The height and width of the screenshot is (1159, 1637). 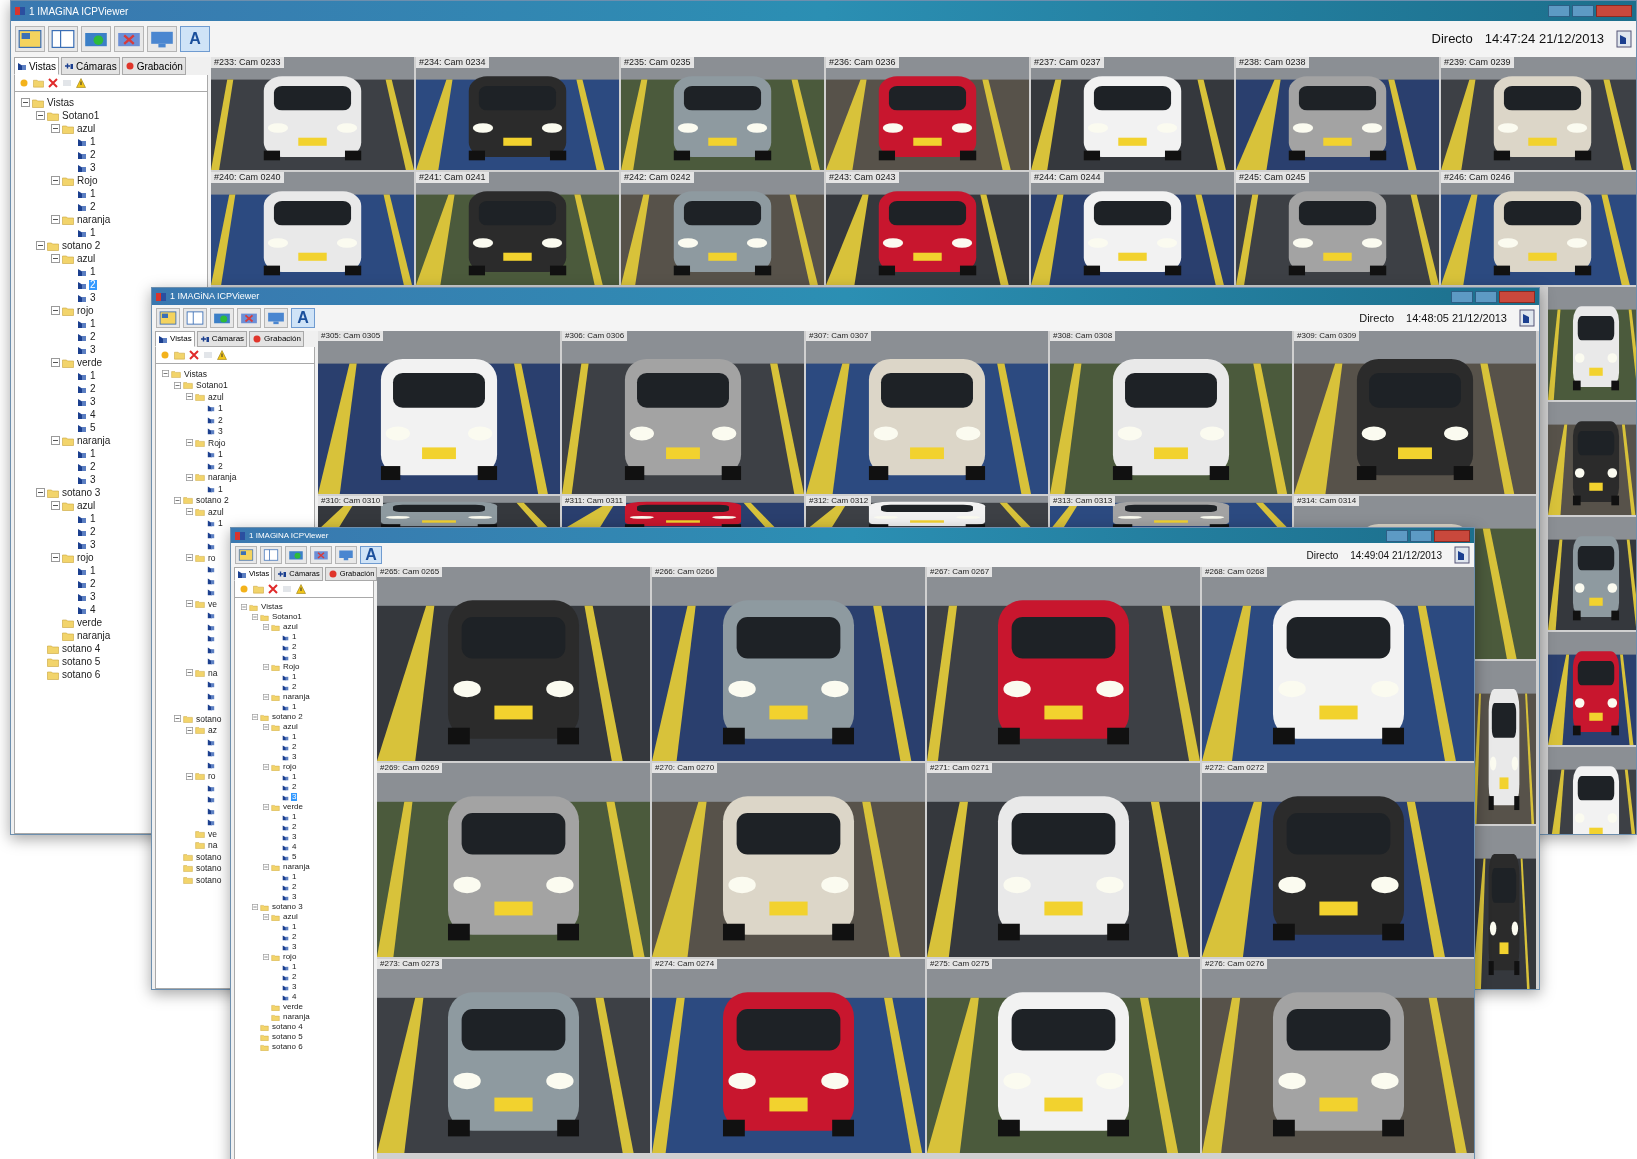 What do you see at coordinates (290, 957) in the screenshot?
I see `tree-item: rojo` at bounding box center [290, 957].